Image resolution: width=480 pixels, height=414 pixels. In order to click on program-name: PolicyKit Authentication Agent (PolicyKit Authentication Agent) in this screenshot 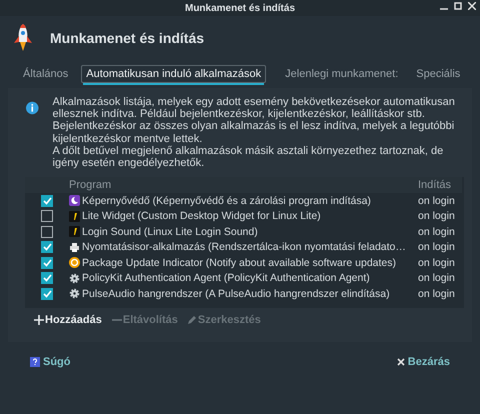, I will do `click(226, 278)`.